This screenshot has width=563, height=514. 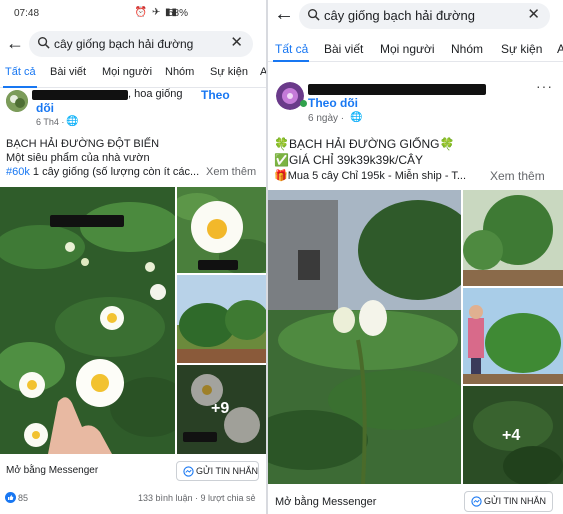 I want to click on more-options-icon: ···, so click(x=544, y=86).